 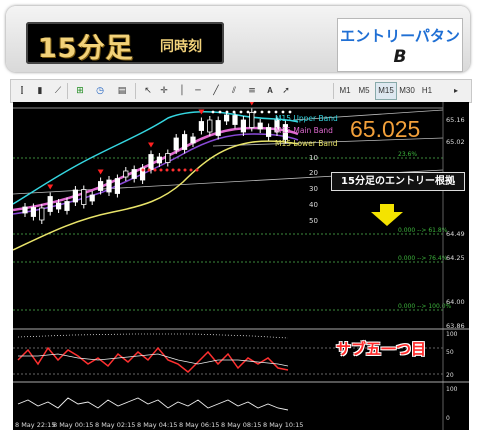 What do you see at coordinates (115, 425) in the screenshot?
I see `svg-text: 8 May 02:15` at bounding box center [115, 425].